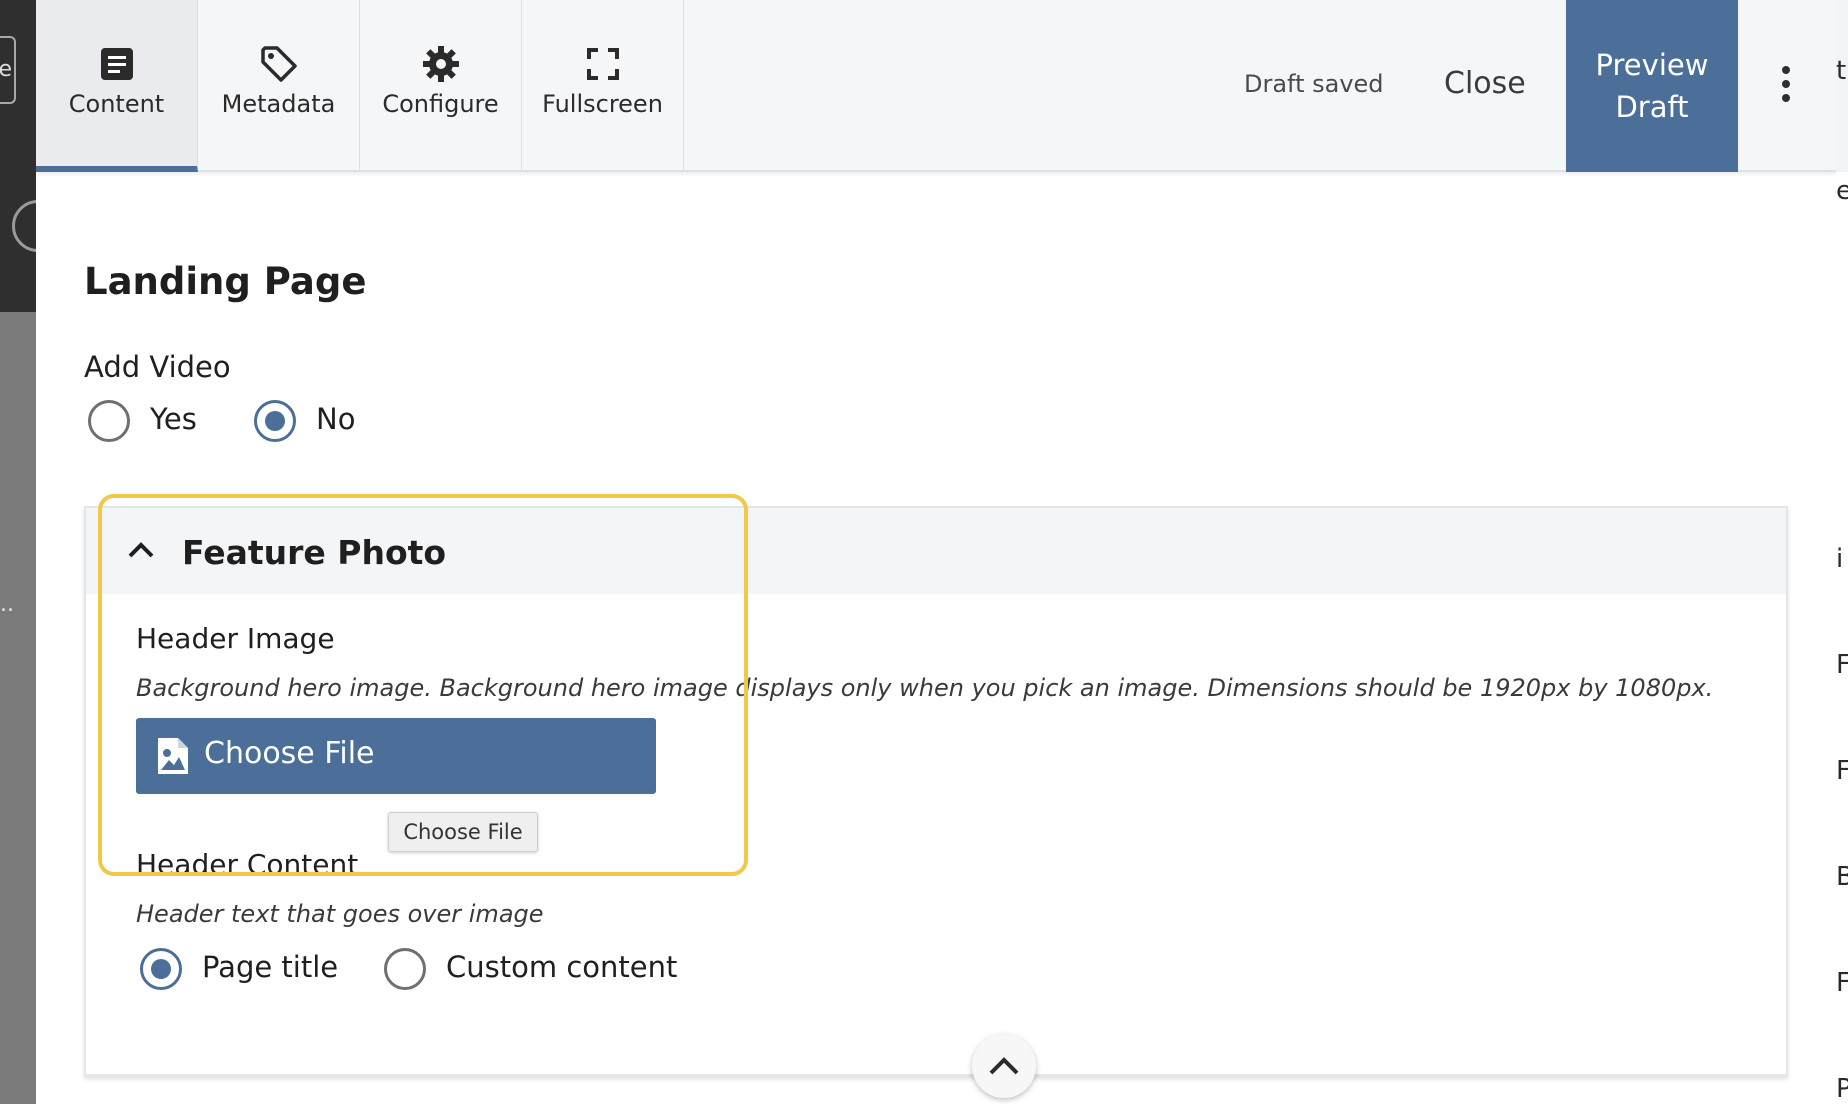 This screenshot has width=1848, height=1104. I want to click on tag-icon, so click(278, 64).